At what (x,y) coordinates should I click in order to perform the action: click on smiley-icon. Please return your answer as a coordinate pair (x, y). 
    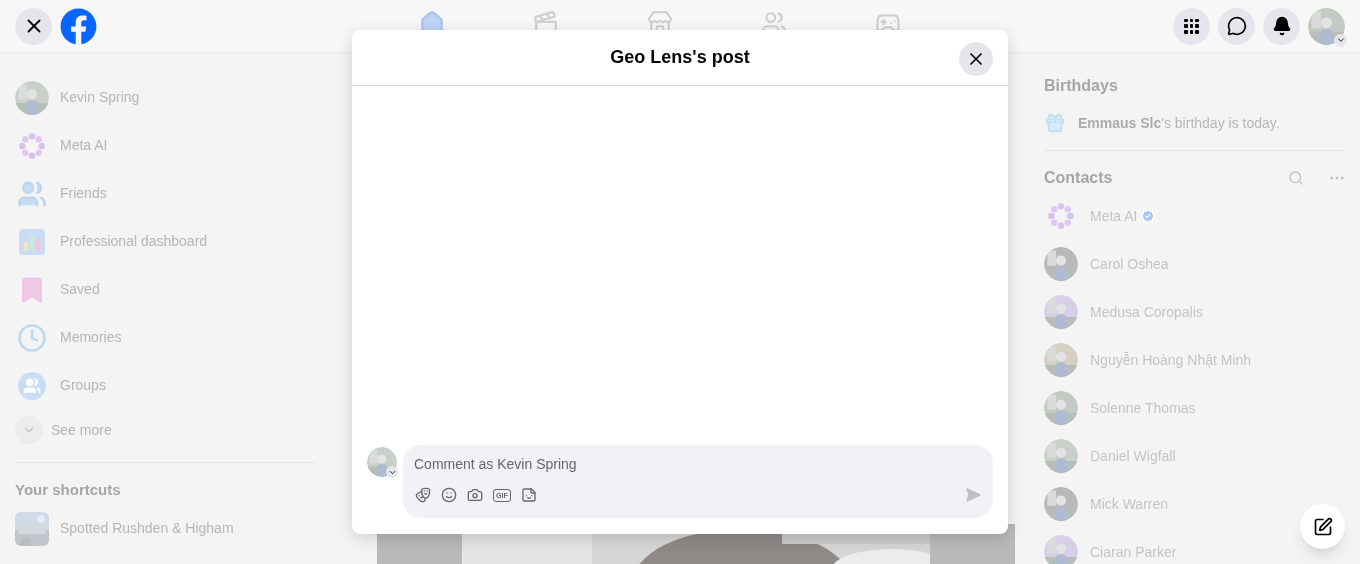
    Looking at the image, I should click on (449, 495).